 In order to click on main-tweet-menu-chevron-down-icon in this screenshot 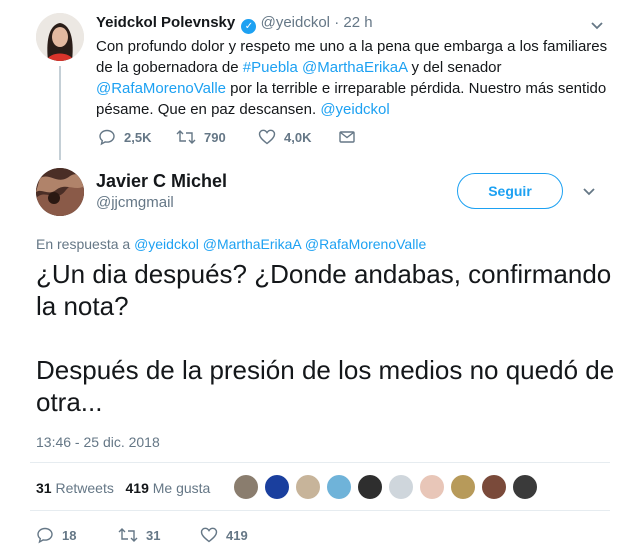, I will do `click(589, 193)`.